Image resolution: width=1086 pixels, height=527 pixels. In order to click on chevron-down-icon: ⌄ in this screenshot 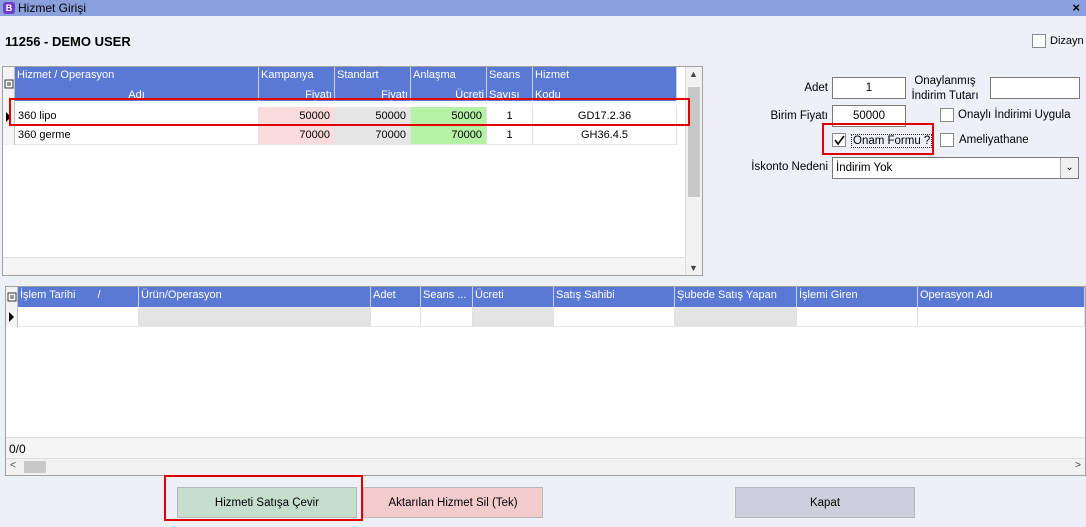, I will do `click(1069, 168)`.